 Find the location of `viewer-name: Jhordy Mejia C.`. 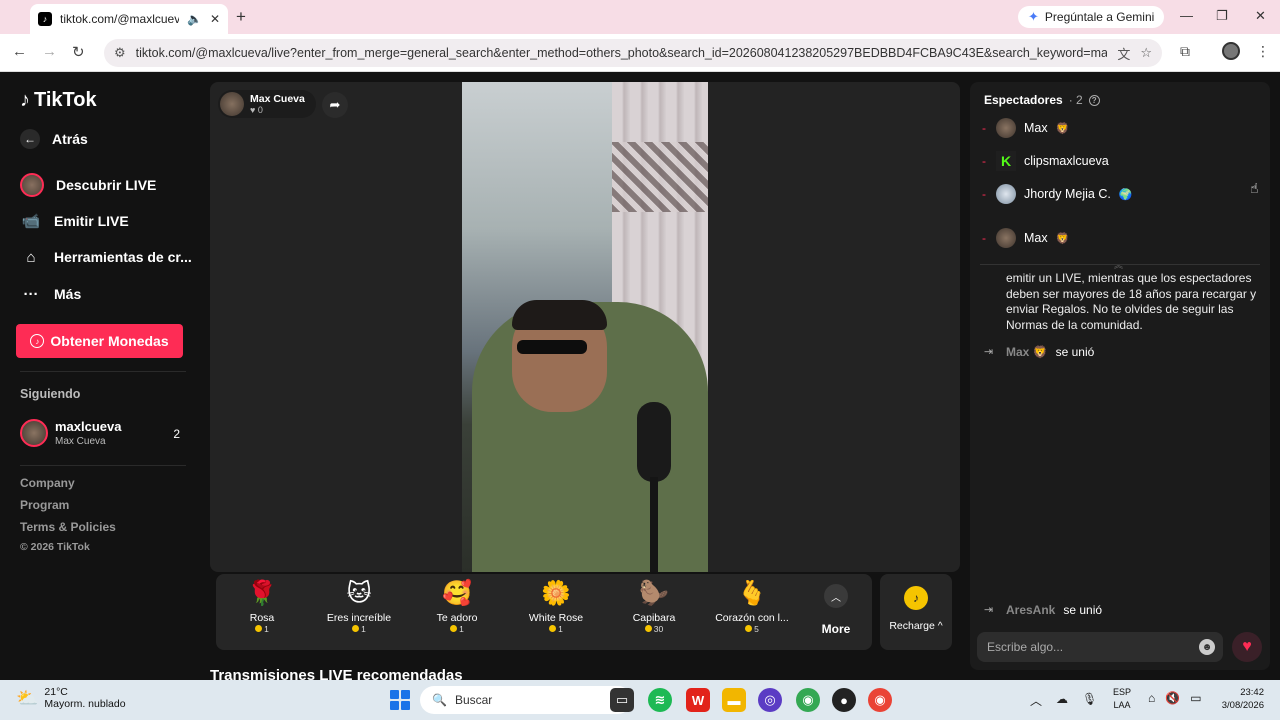

viewer-name: Jhordy Mejia C. is located at coordinates (1067, 194).